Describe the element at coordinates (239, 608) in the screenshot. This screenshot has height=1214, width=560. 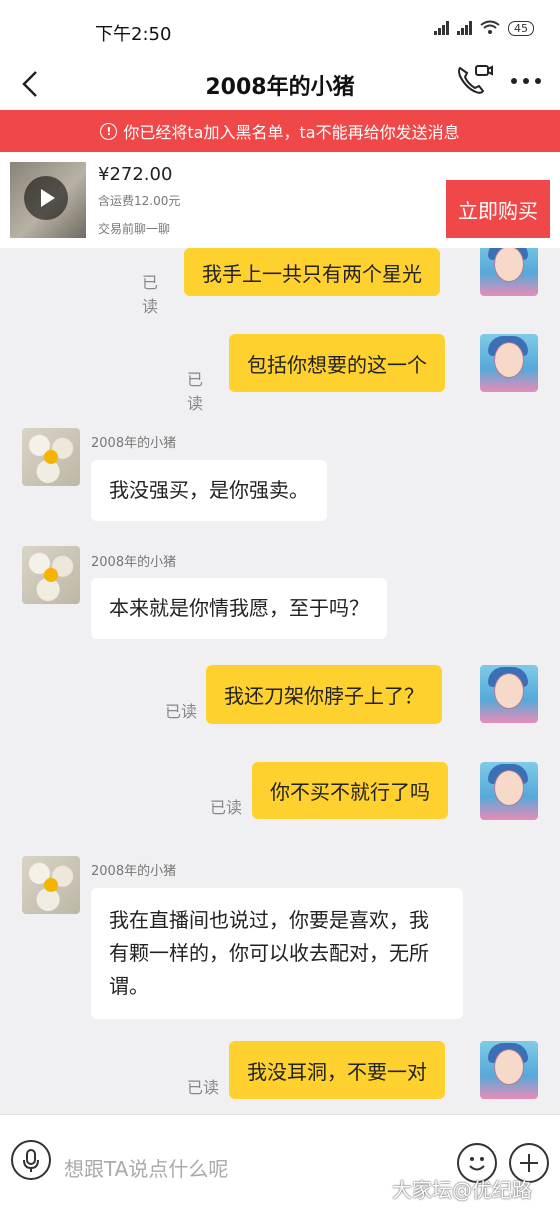
I see `message-bubble: 本来就是你情我愿，至于吗？` at that location.